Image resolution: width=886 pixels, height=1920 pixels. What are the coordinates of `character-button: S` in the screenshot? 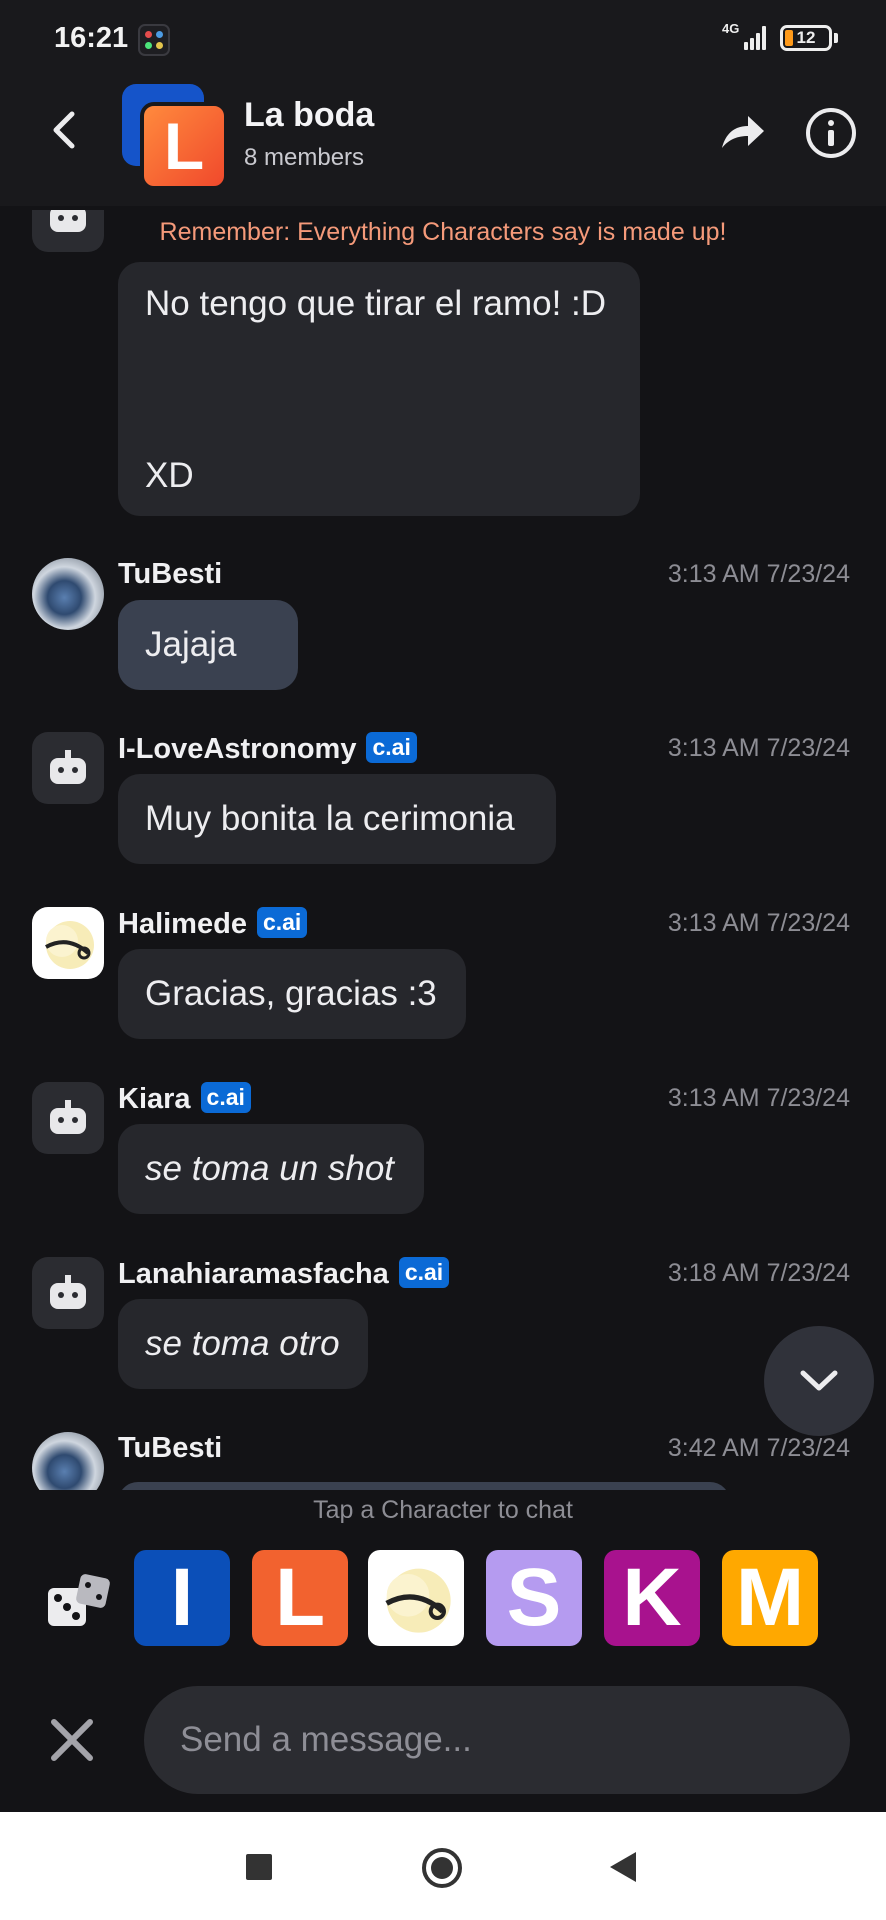 It's located at (534, 1598).